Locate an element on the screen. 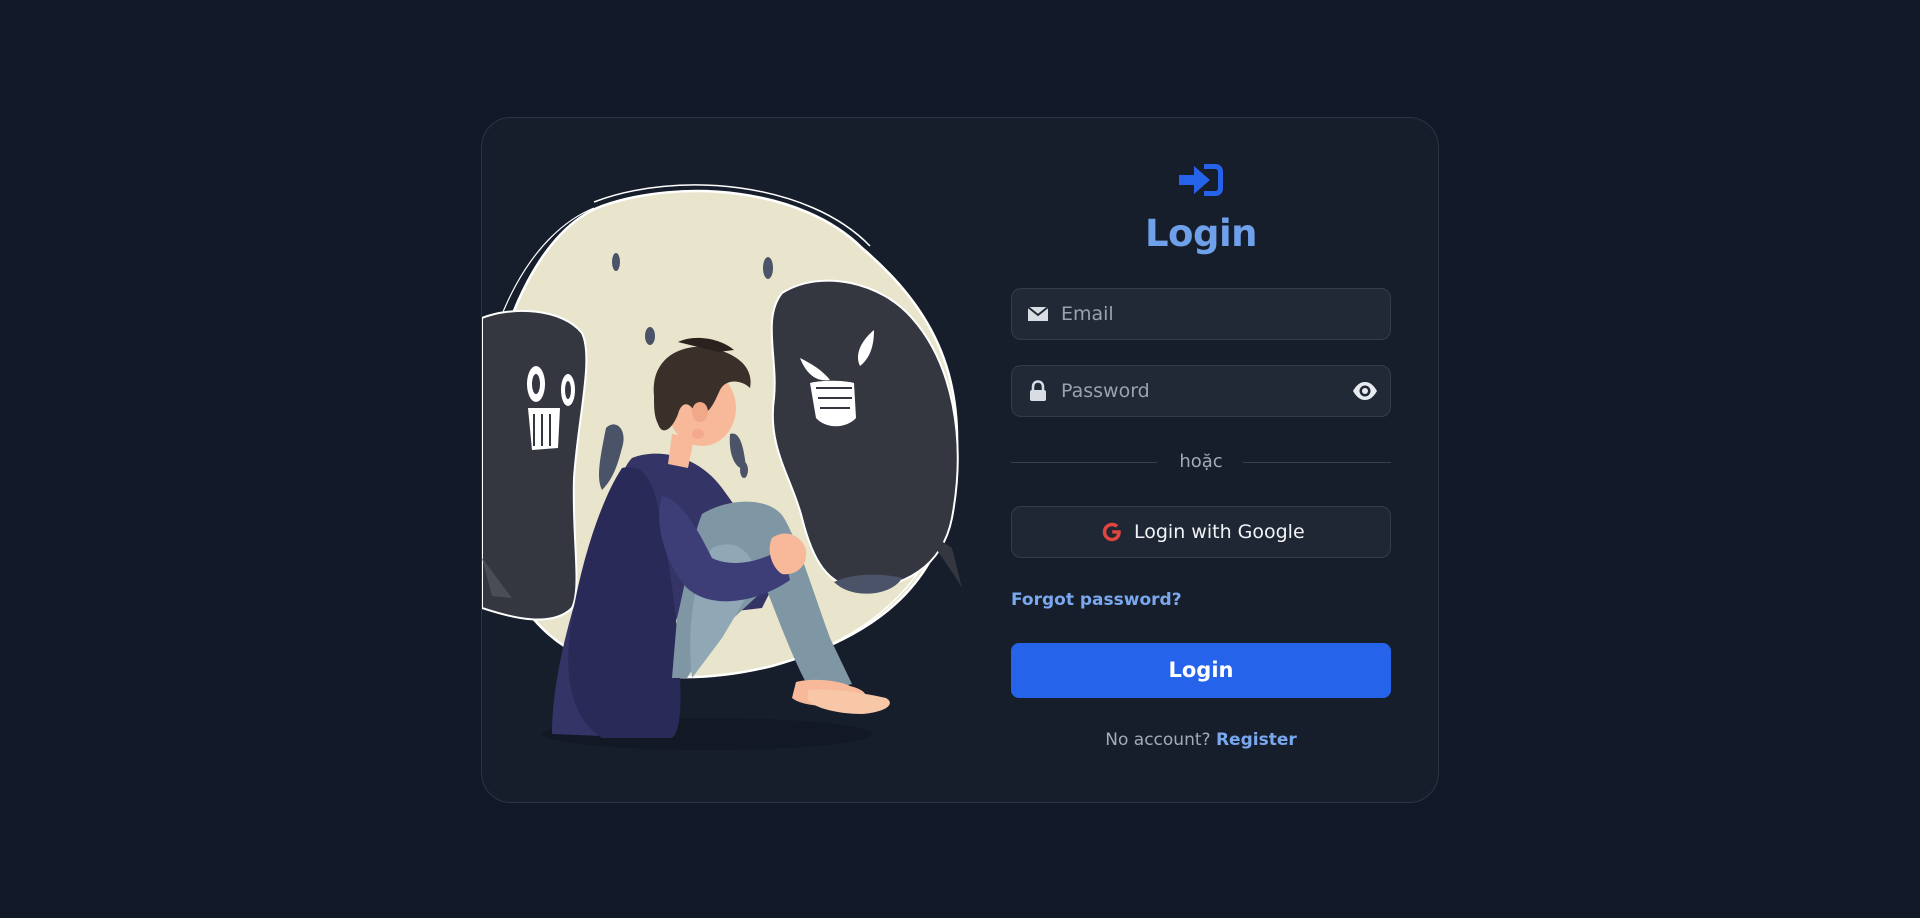  google-icon is located at coordinates (1111, 532).